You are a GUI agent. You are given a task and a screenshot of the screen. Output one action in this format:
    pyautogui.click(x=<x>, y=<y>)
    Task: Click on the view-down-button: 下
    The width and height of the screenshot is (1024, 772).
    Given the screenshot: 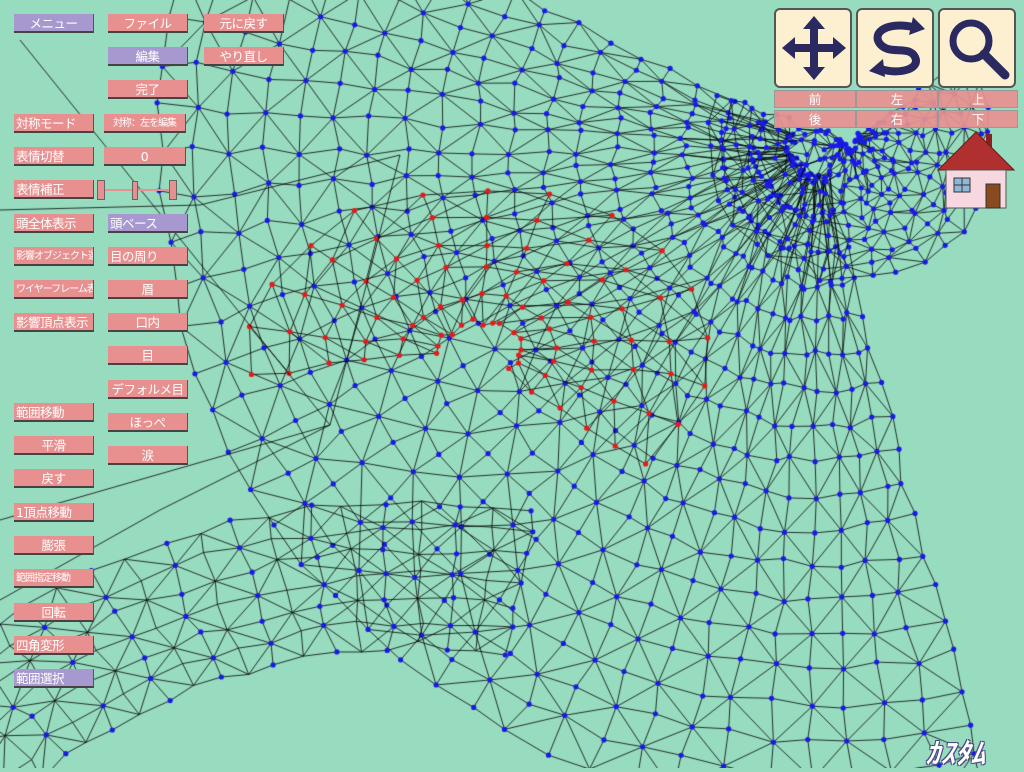 What is the action you would take?
    pyautogui.click(x=978, y=119)
    